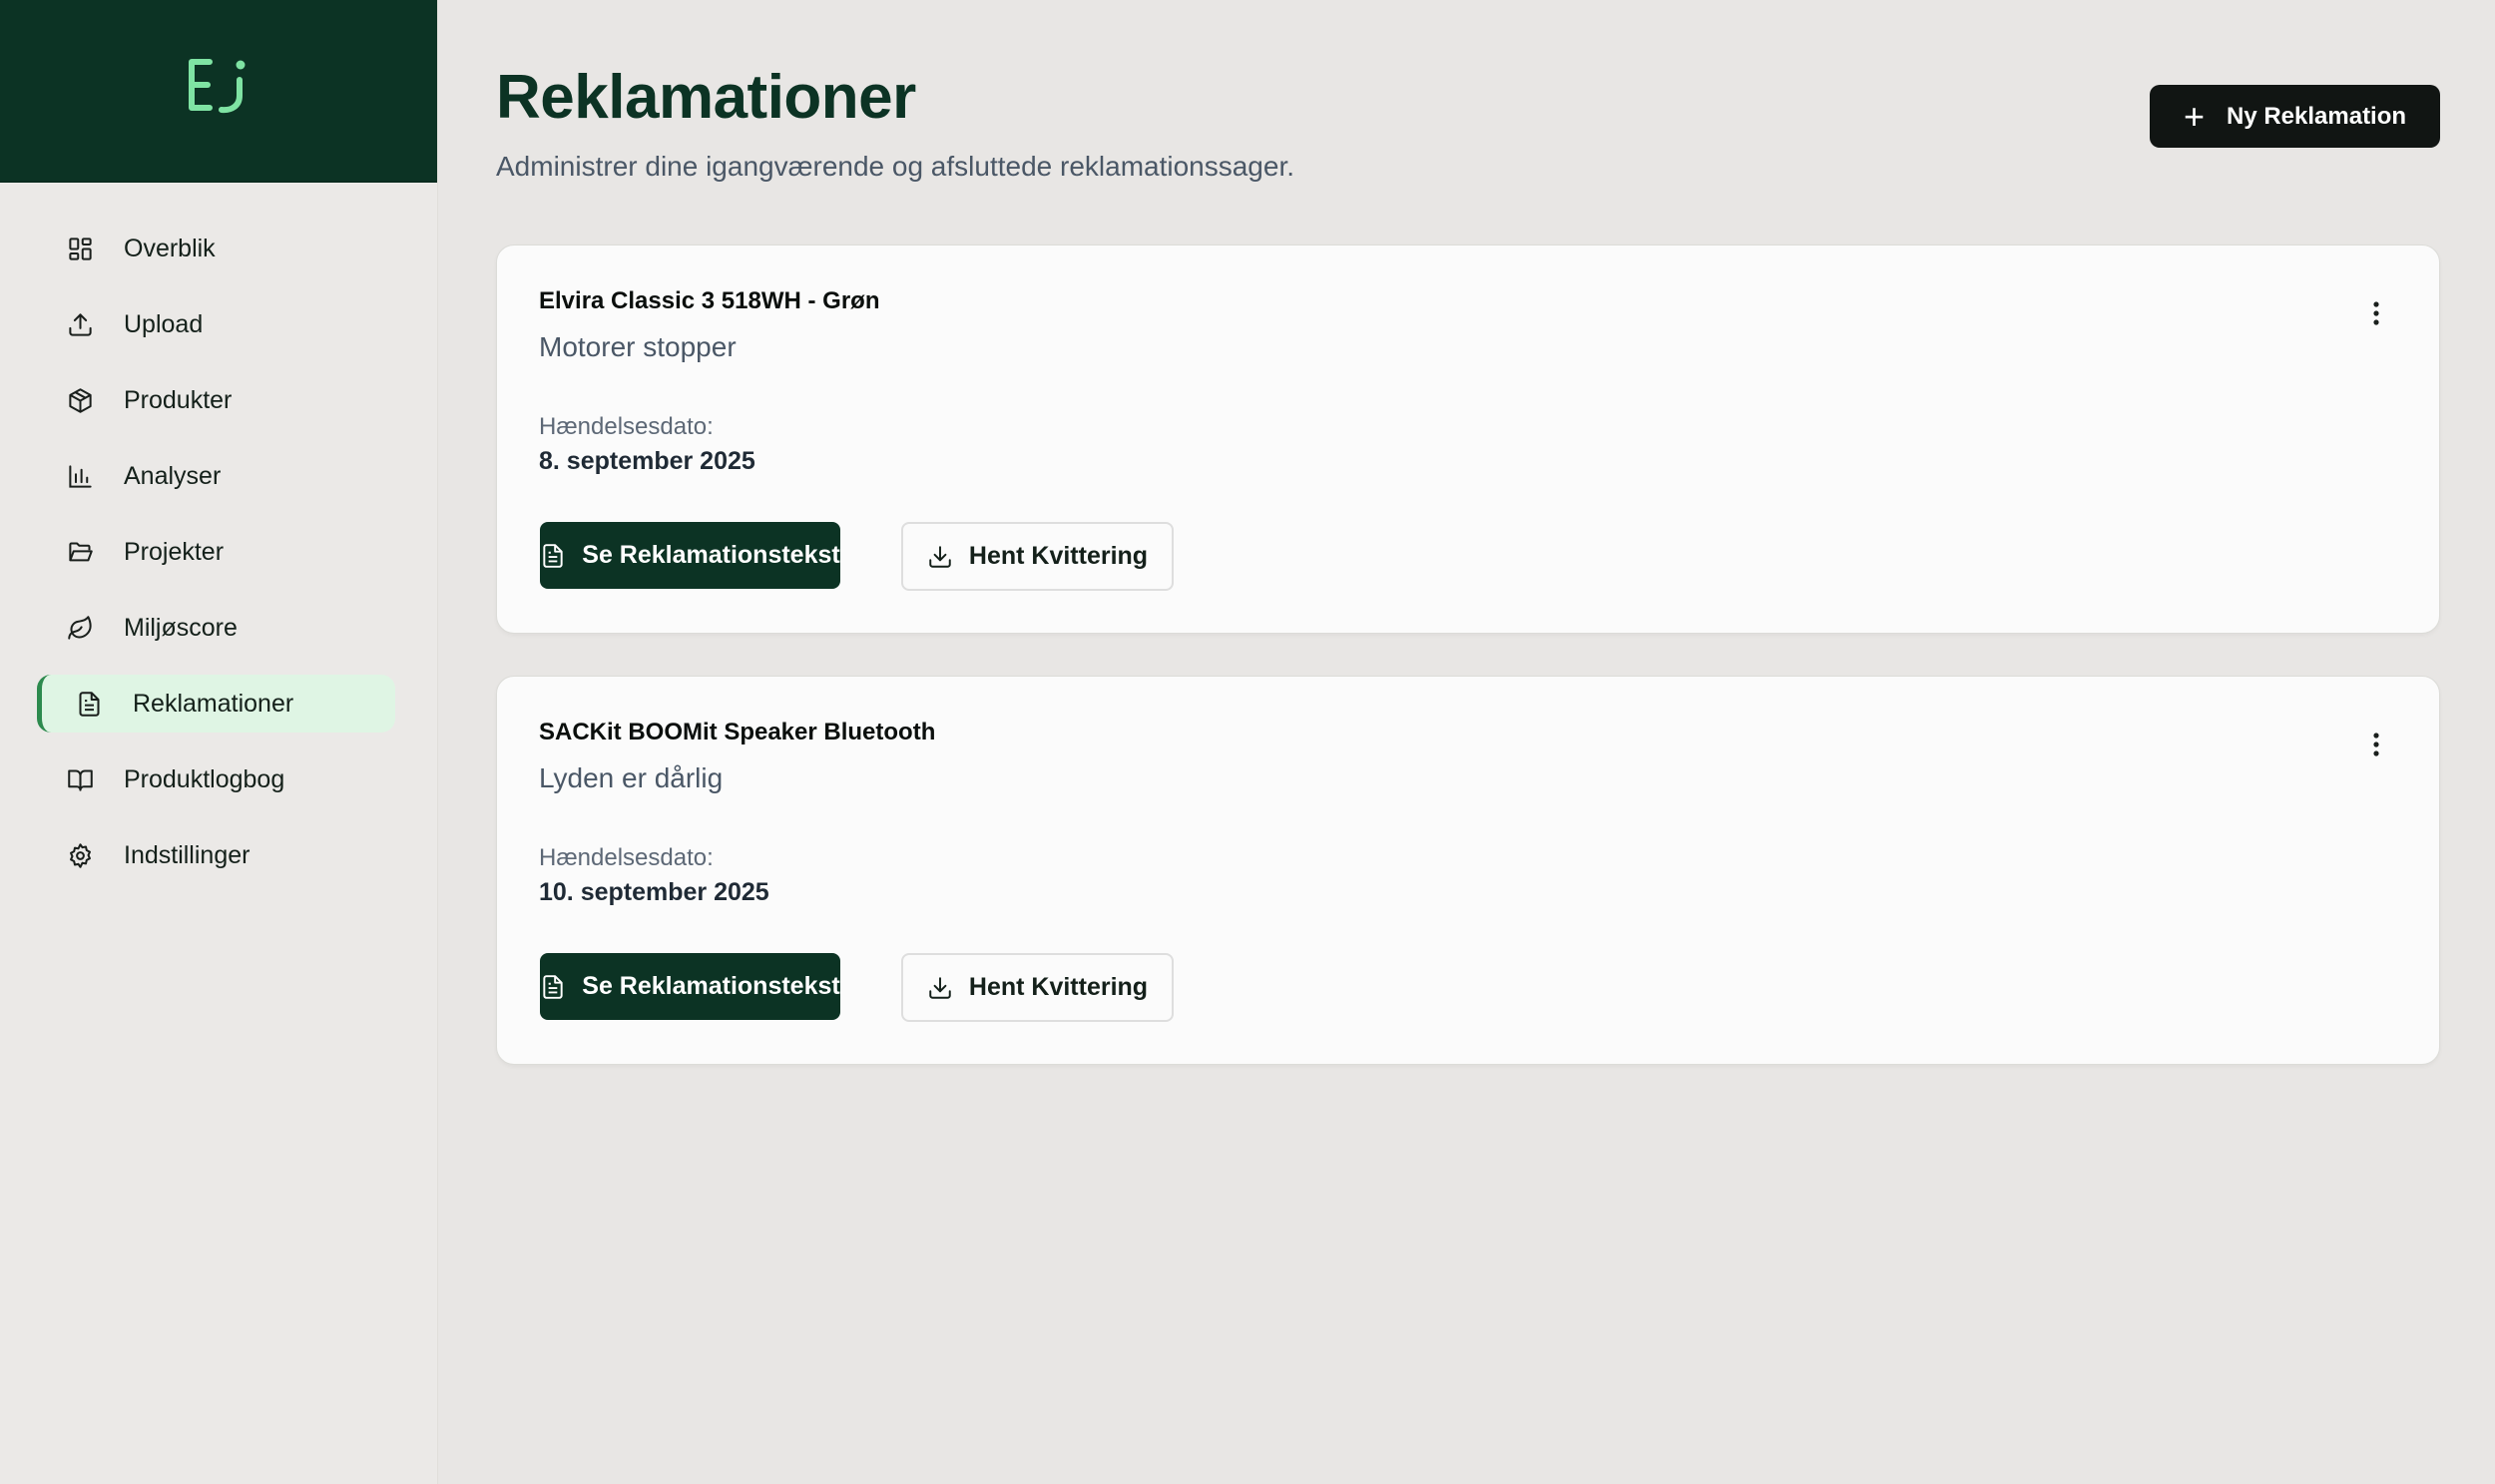  What do you see at coordinates (170, 248) in the screenshot?
I see `sidebar-item-label: Overblik` at bounding box center [170, 248].